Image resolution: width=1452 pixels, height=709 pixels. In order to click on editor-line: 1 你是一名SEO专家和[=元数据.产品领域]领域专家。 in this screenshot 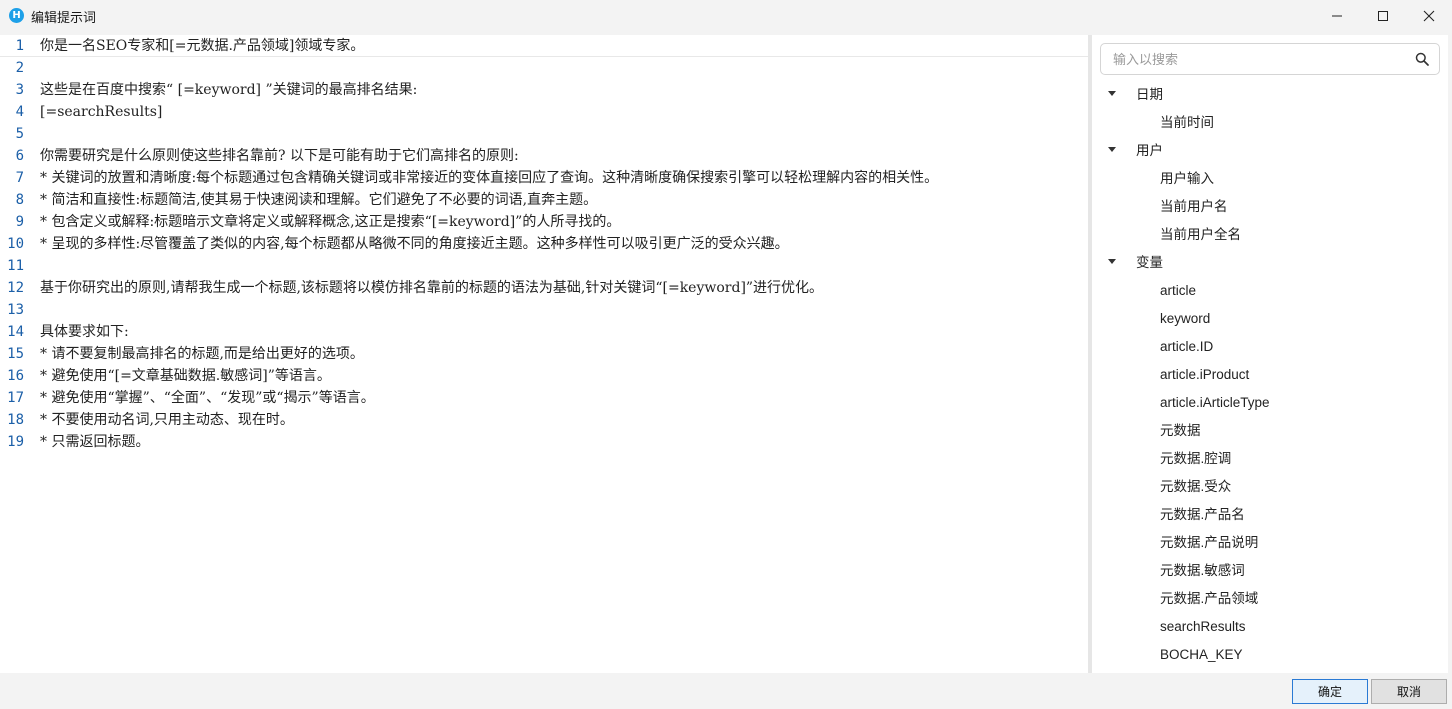, I will do `click(544, 46)`.